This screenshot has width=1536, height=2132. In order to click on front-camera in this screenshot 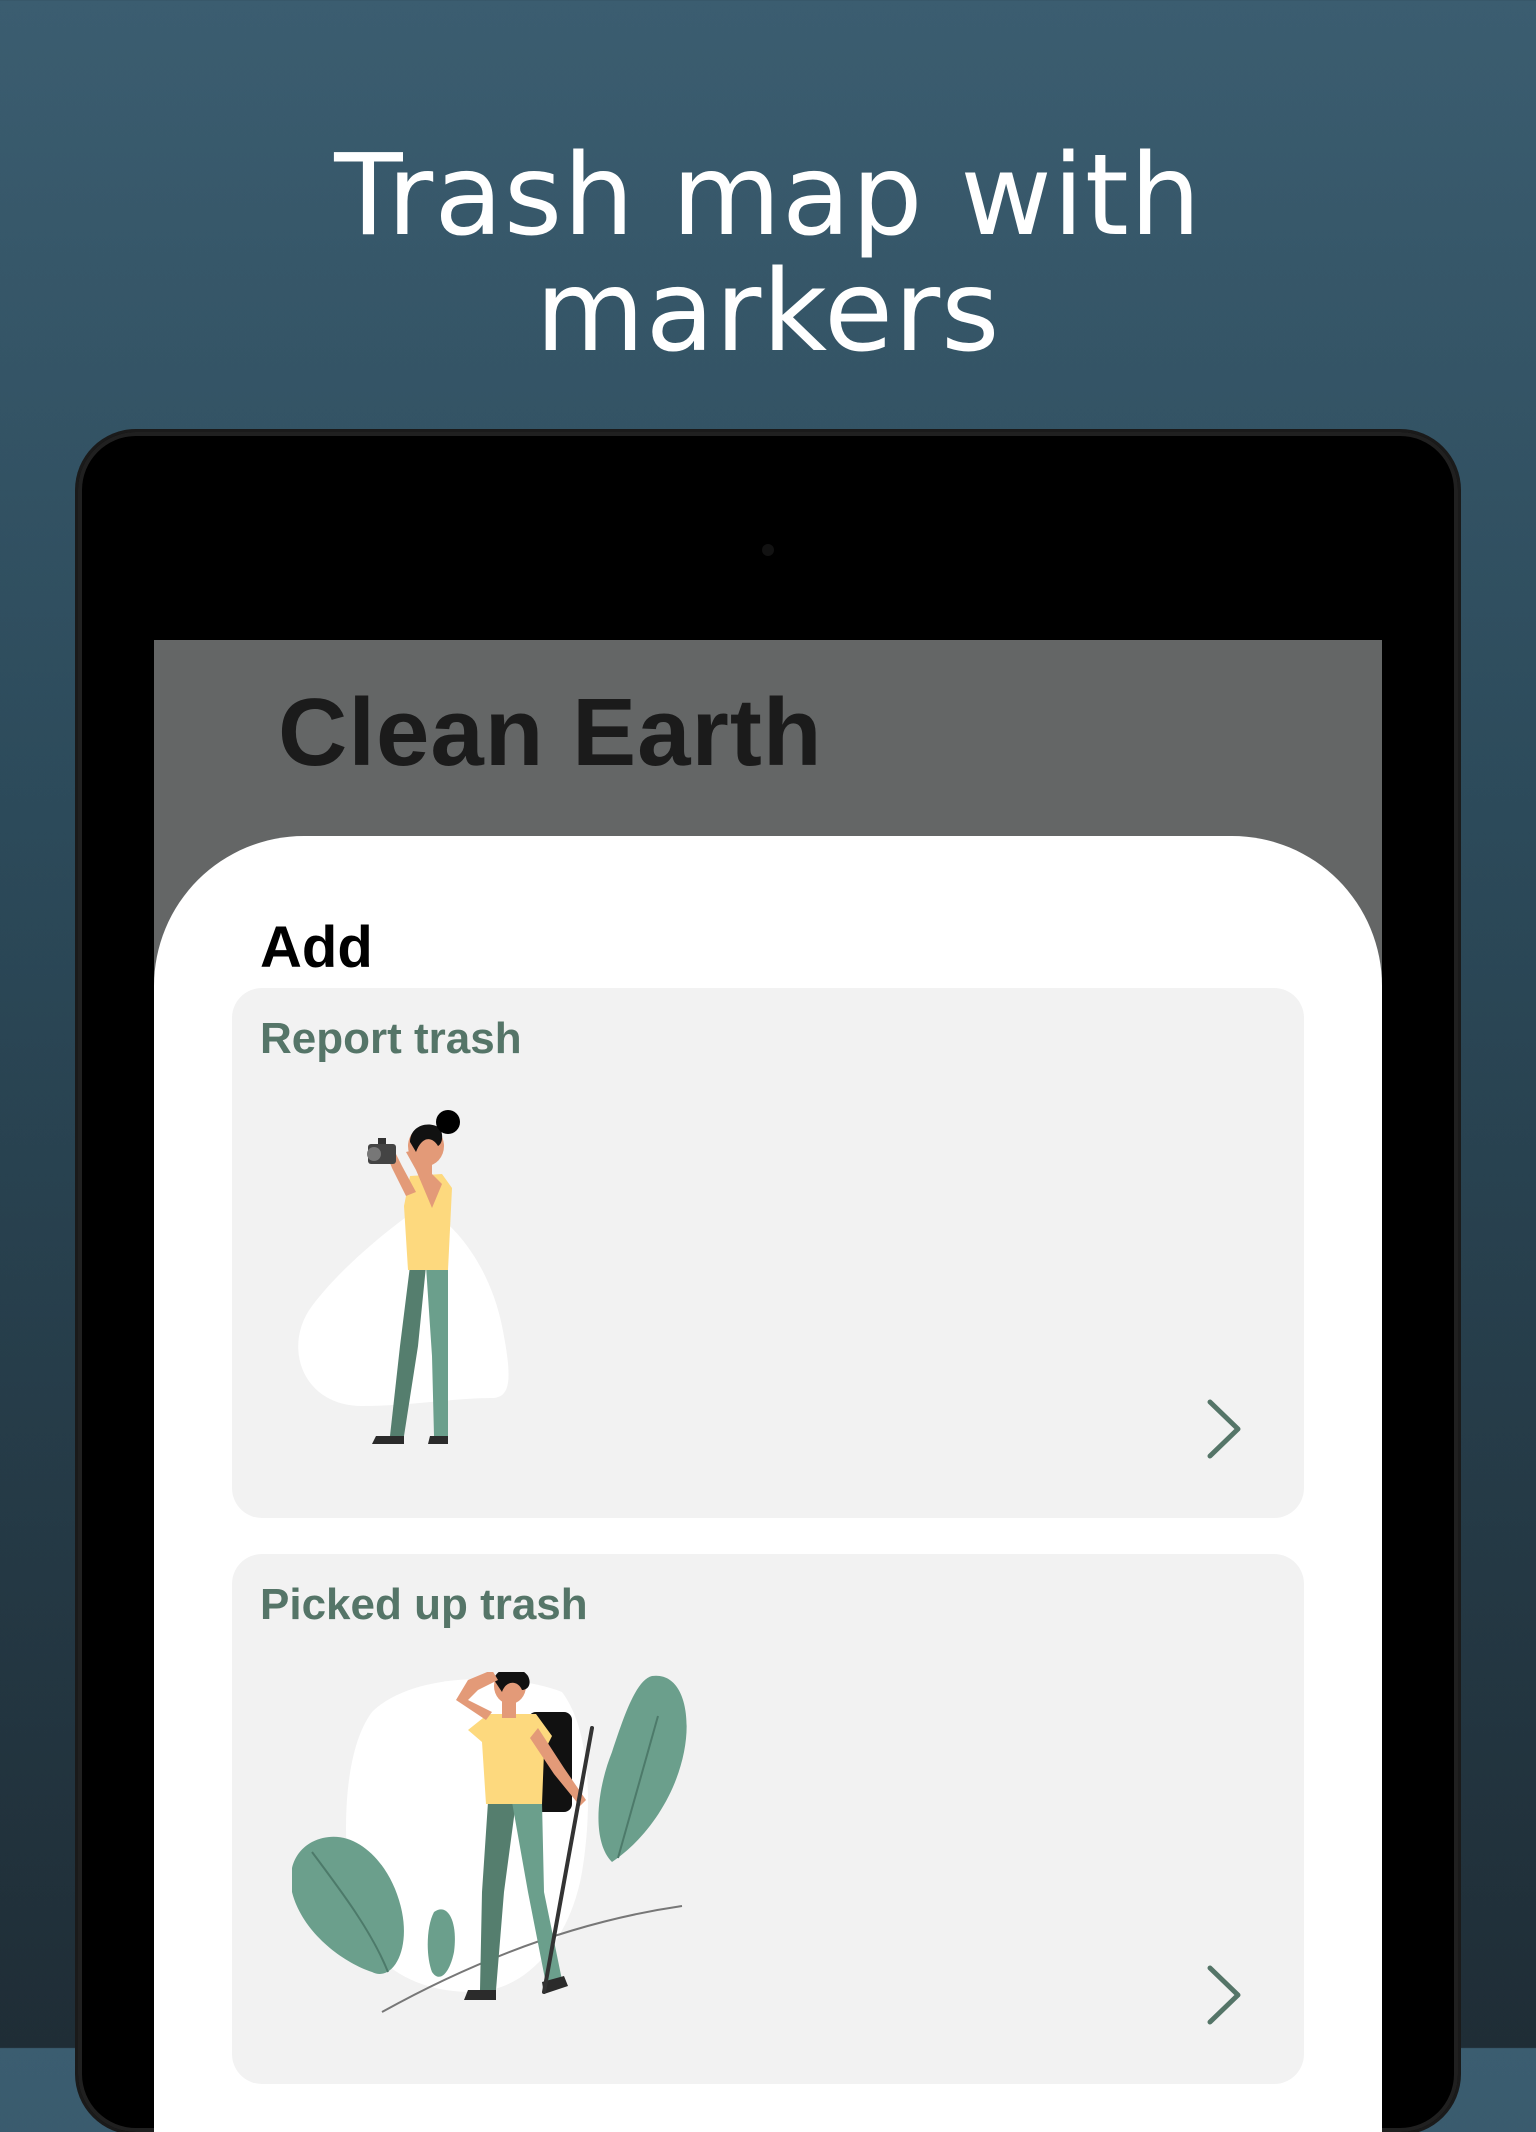, I will do `click(768, 550)`.